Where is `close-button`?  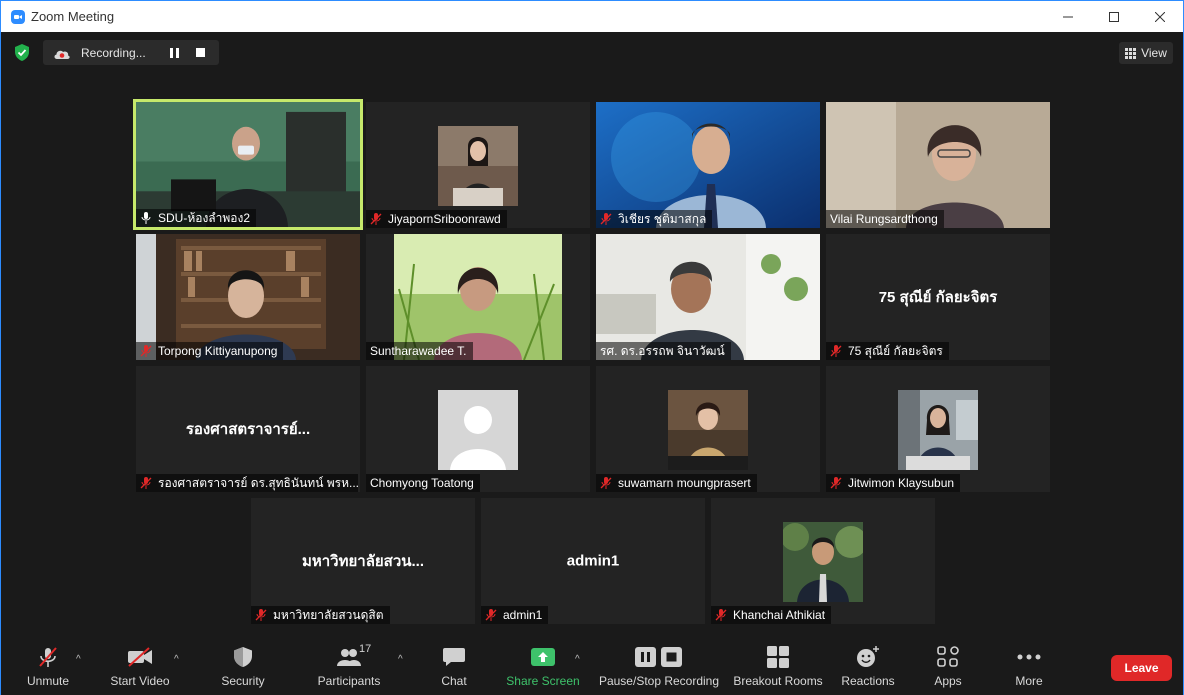 close-button is located at coordinates (1160, 16).